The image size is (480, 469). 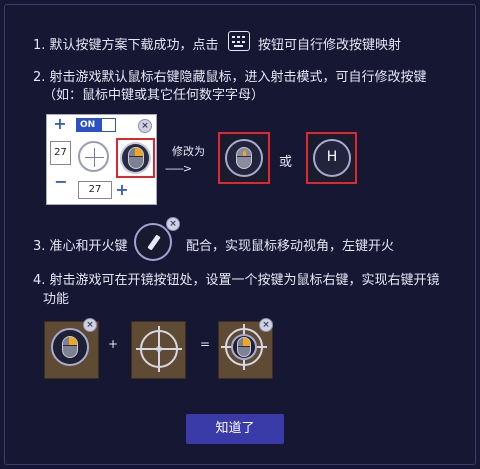 What do you see at coordinates (56, 299) in the screenshot?
I see `step4-text-b: 功能` at bounding box center [56, 299].